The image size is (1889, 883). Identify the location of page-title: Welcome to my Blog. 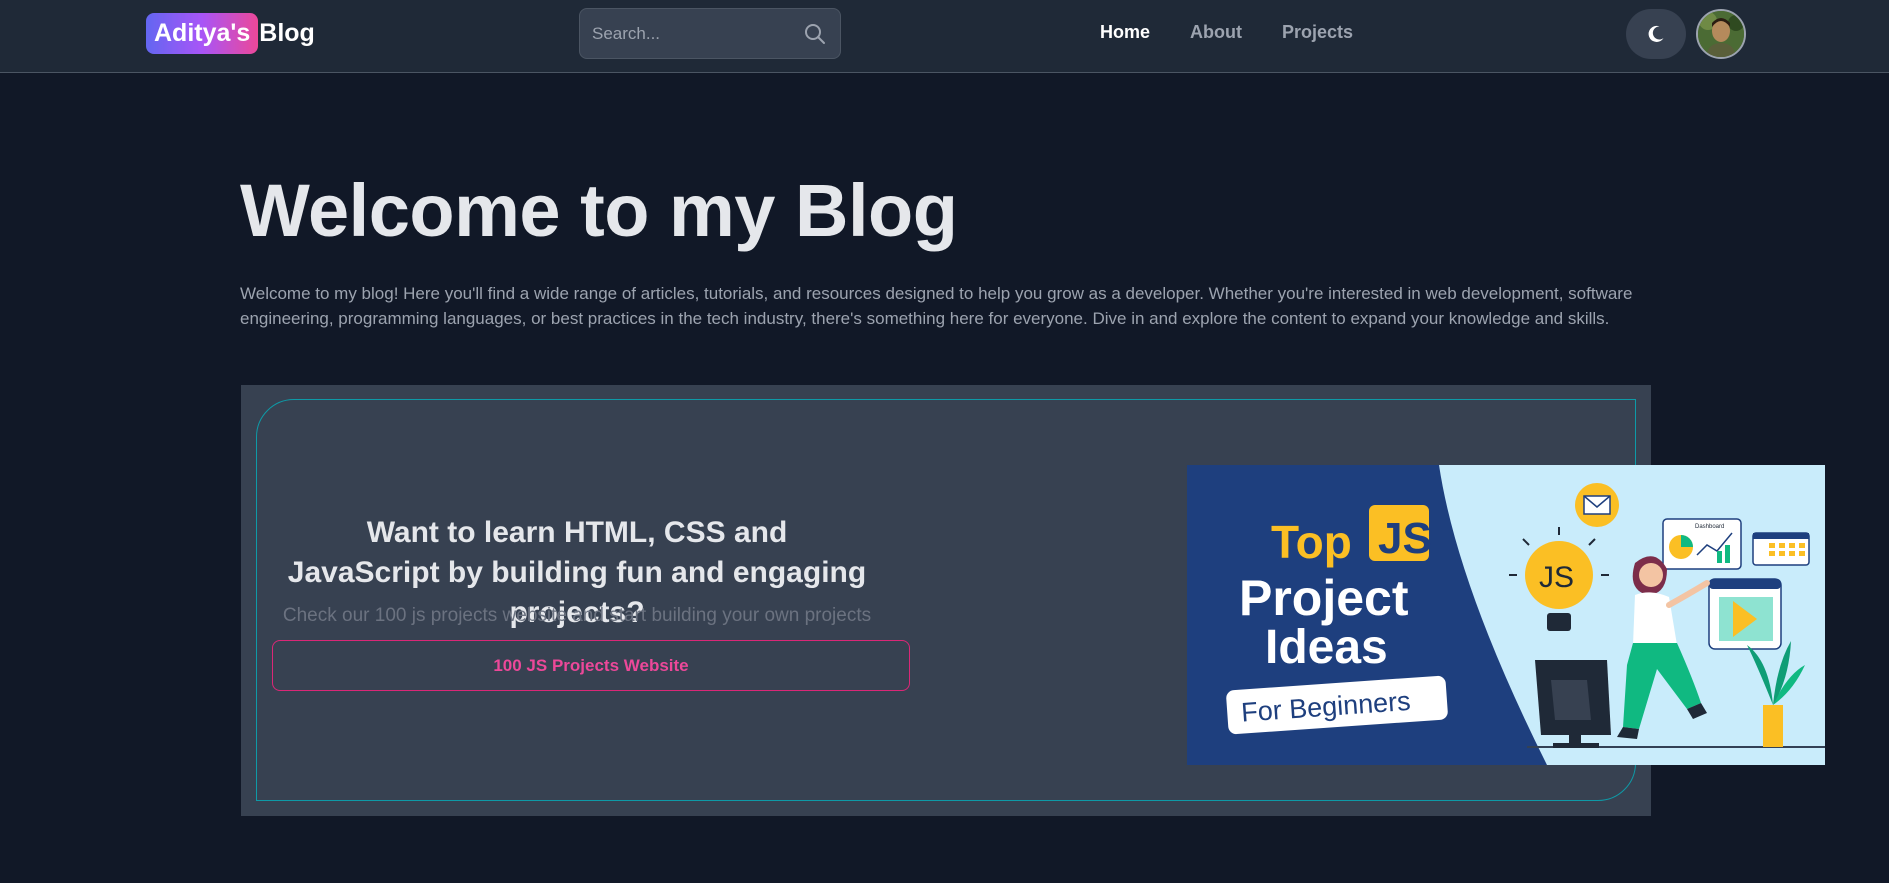
(599, 210).